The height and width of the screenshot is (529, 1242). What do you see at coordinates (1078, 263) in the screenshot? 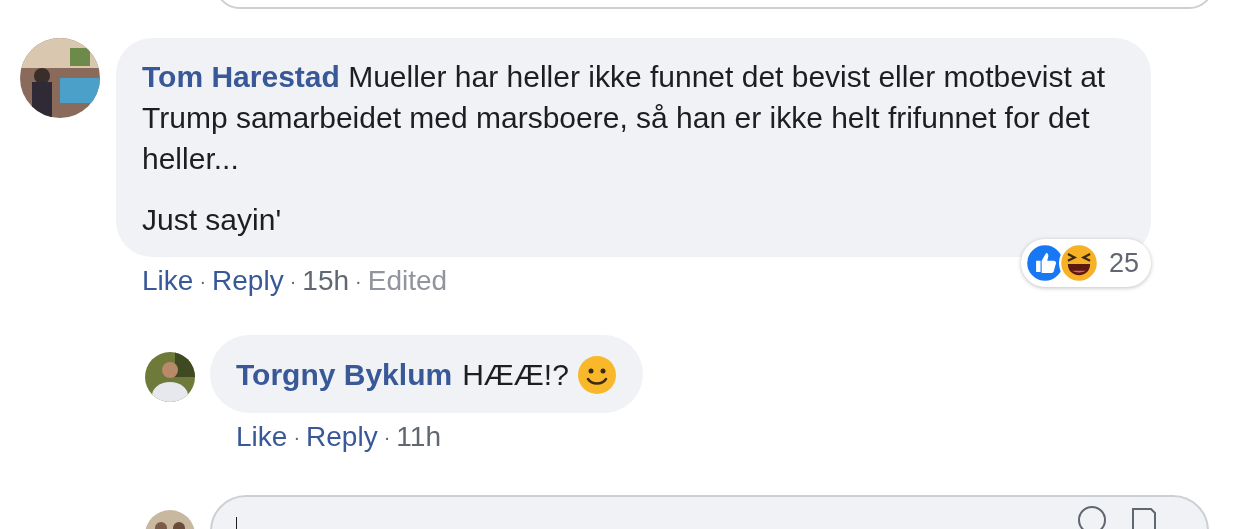
I see `laughing-face-icon` at bounding box center [1078, 263].